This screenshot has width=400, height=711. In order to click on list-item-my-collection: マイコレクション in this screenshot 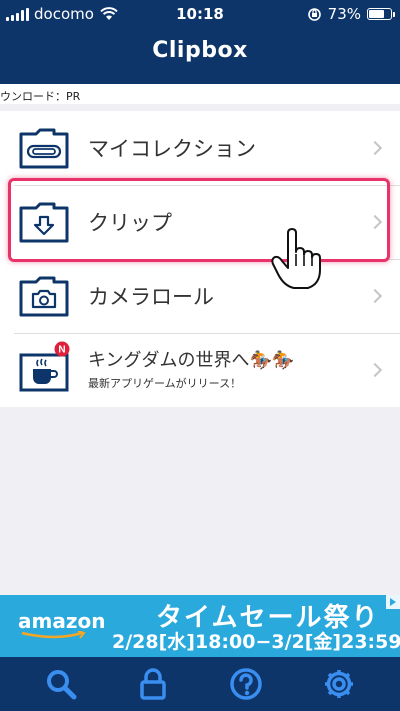, I will do `click(200, 148)`.